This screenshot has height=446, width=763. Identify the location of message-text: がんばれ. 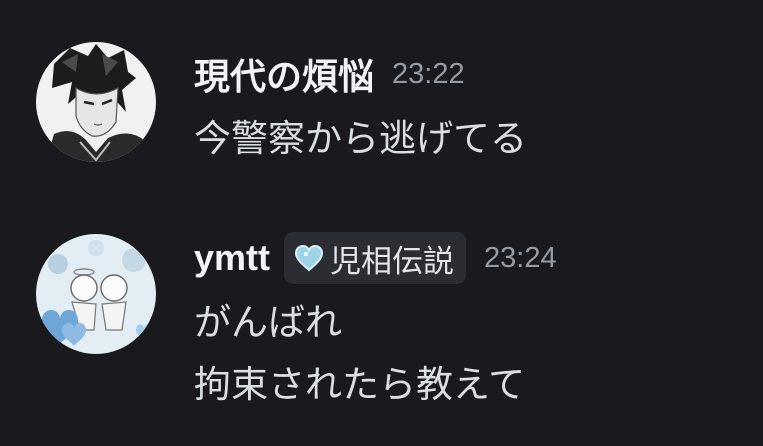
(268, 322).